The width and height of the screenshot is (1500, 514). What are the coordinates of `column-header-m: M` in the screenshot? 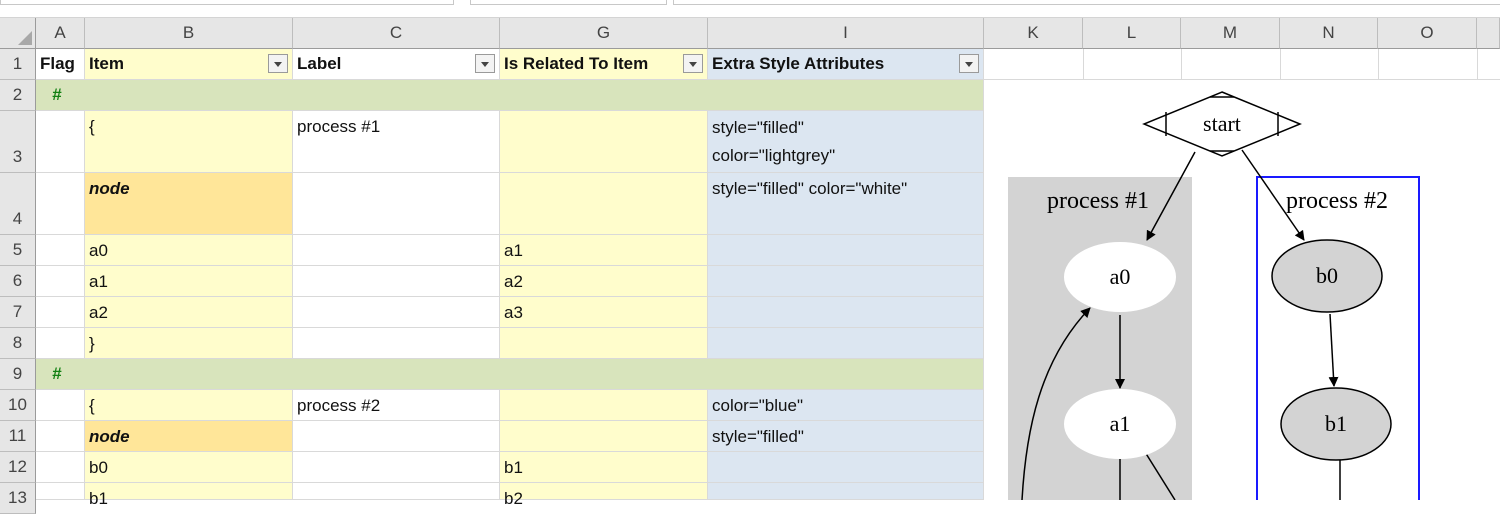 It's located at (1230, 33).